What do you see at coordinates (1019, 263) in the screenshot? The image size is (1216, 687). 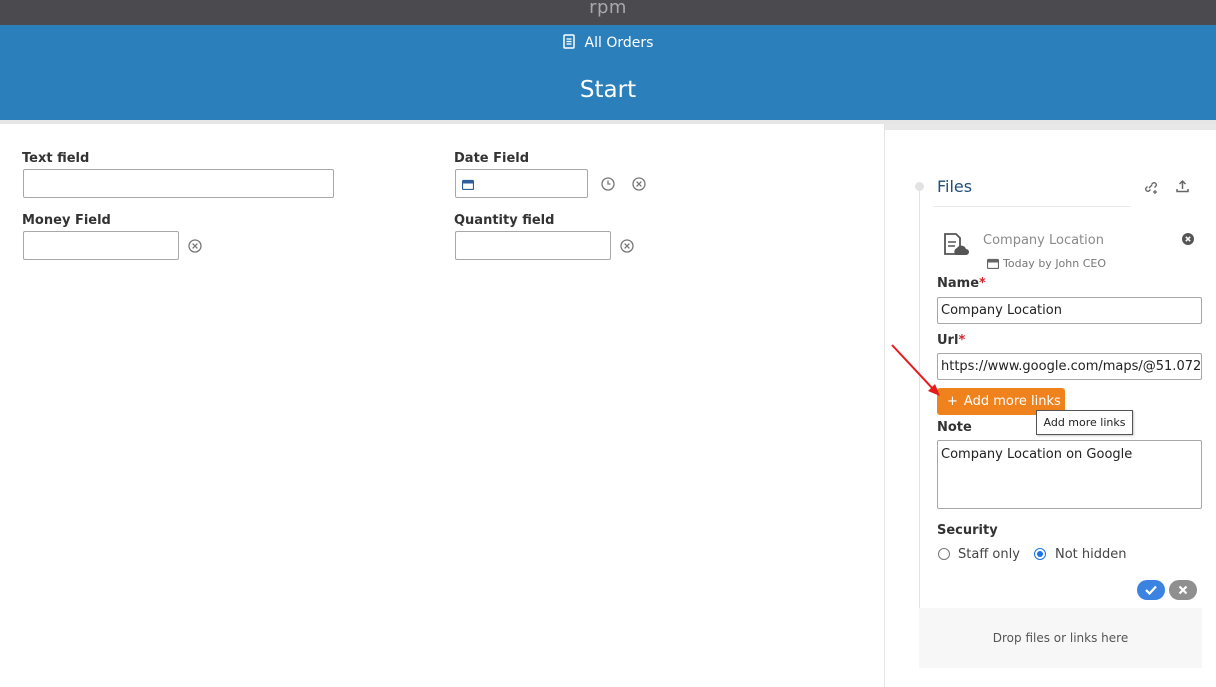 I see `file-item-date: Today` at bounding box center [1019, 263].